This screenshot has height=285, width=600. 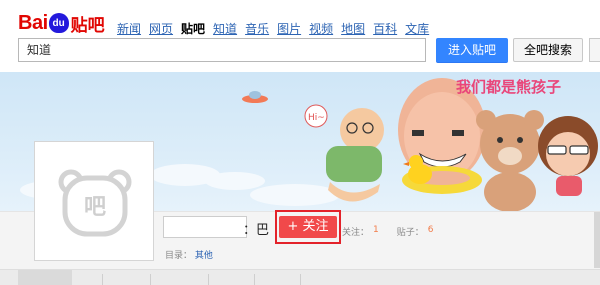 What do you see at coordinates (353, 28) in the screenshot?
I see `nav-map: 地图` at bounding box center [353, 28].